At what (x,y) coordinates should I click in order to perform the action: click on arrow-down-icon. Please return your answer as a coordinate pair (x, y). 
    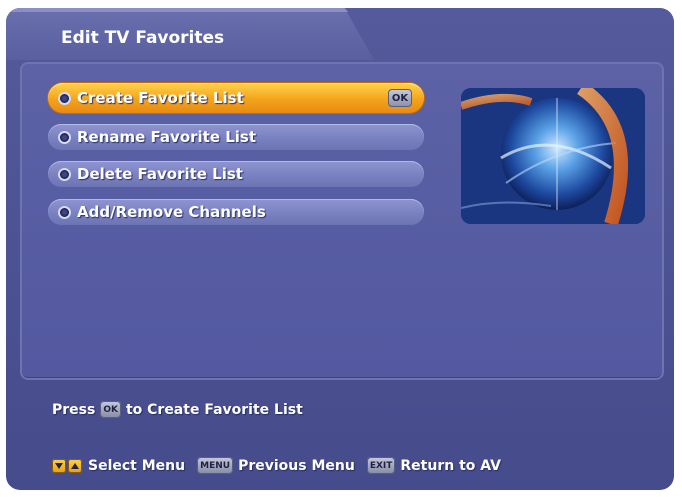
    Looking at the image, I should click on (59, 465).